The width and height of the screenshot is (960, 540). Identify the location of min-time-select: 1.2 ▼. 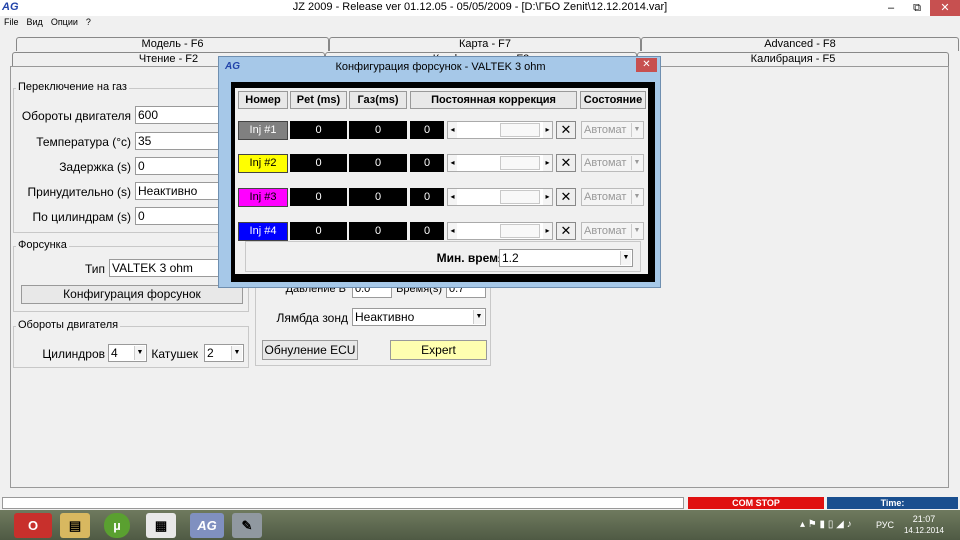
(566, 258).